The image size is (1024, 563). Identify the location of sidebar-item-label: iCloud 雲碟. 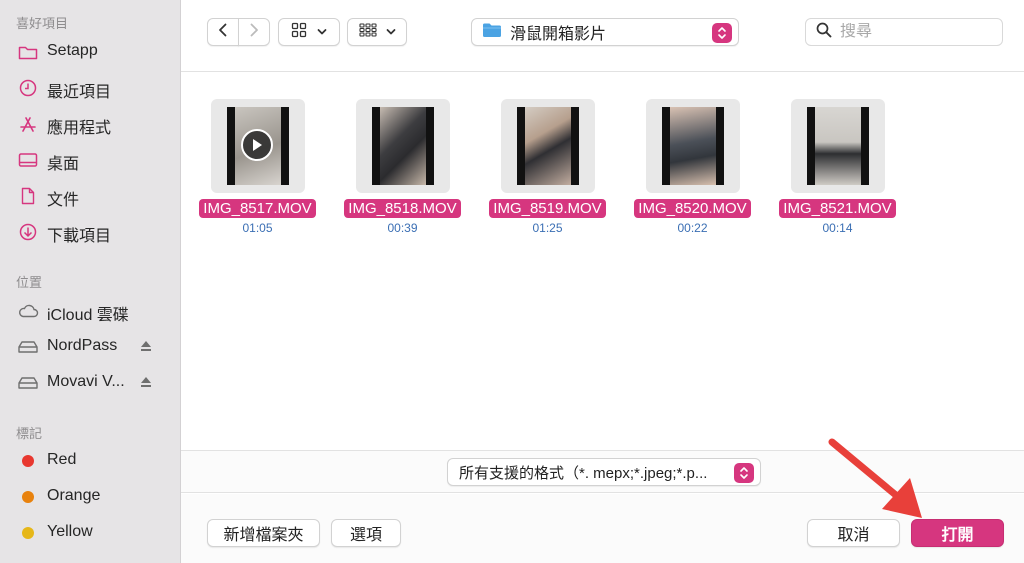
(88, 315).